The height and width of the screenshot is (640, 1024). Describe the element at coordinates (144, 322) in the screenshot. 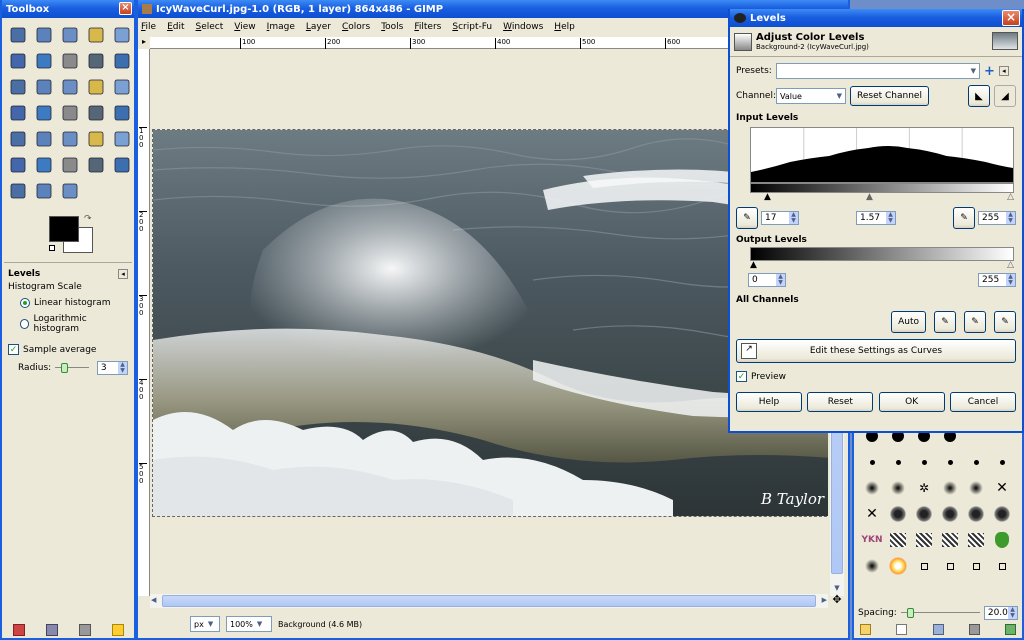

I see `left-ruler: 100 200 300 400 500` at that location.